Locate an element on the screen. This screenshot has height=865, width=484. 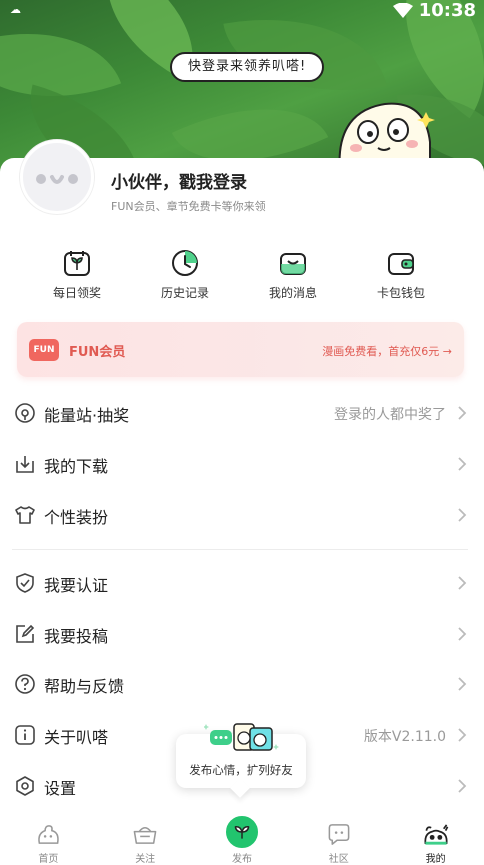
publish-tooltip: 发布心情，扩列好友 is located at coordinates (241, 760).